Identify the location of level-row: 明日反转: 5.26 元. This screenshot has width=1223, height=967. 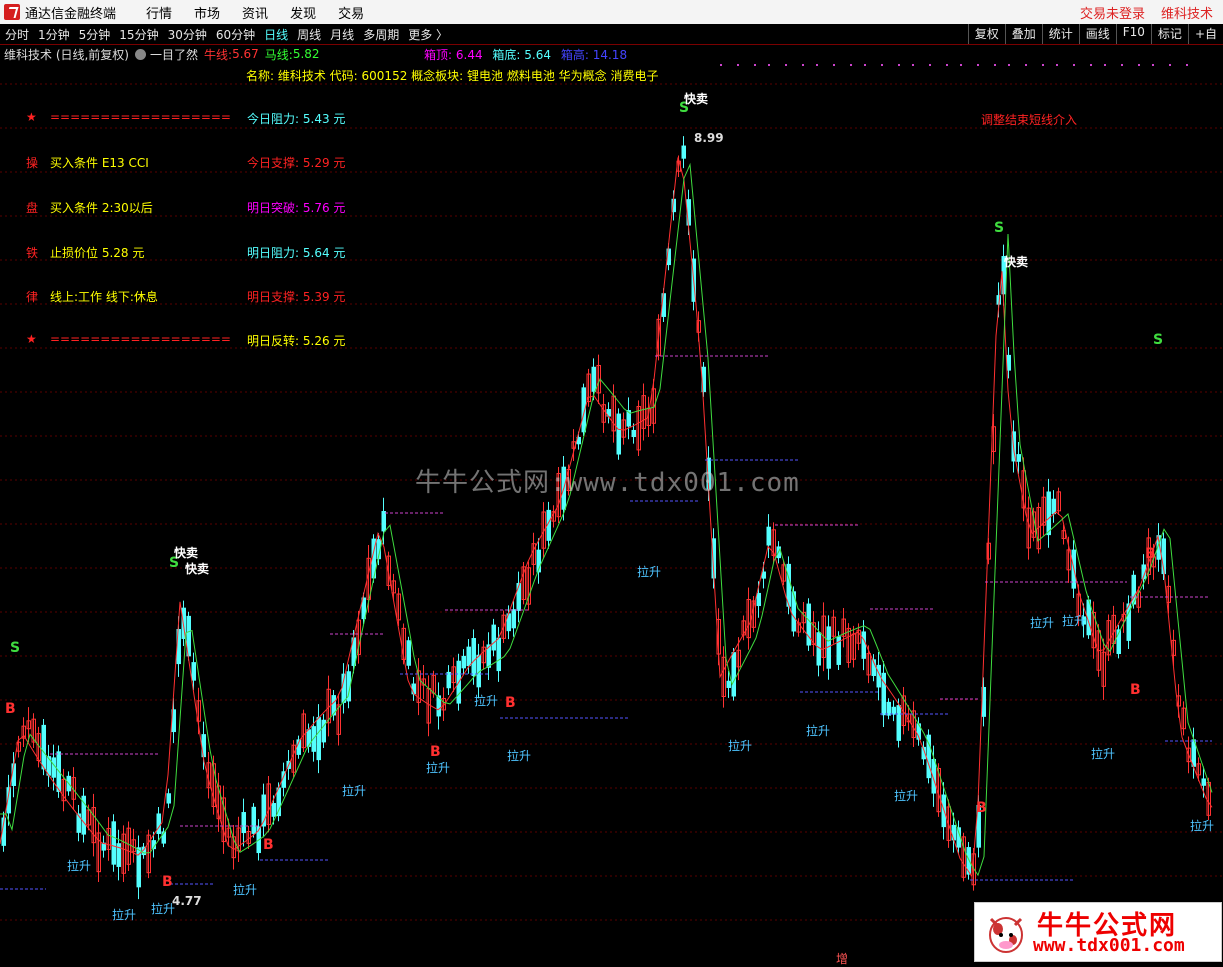
(296, 341).